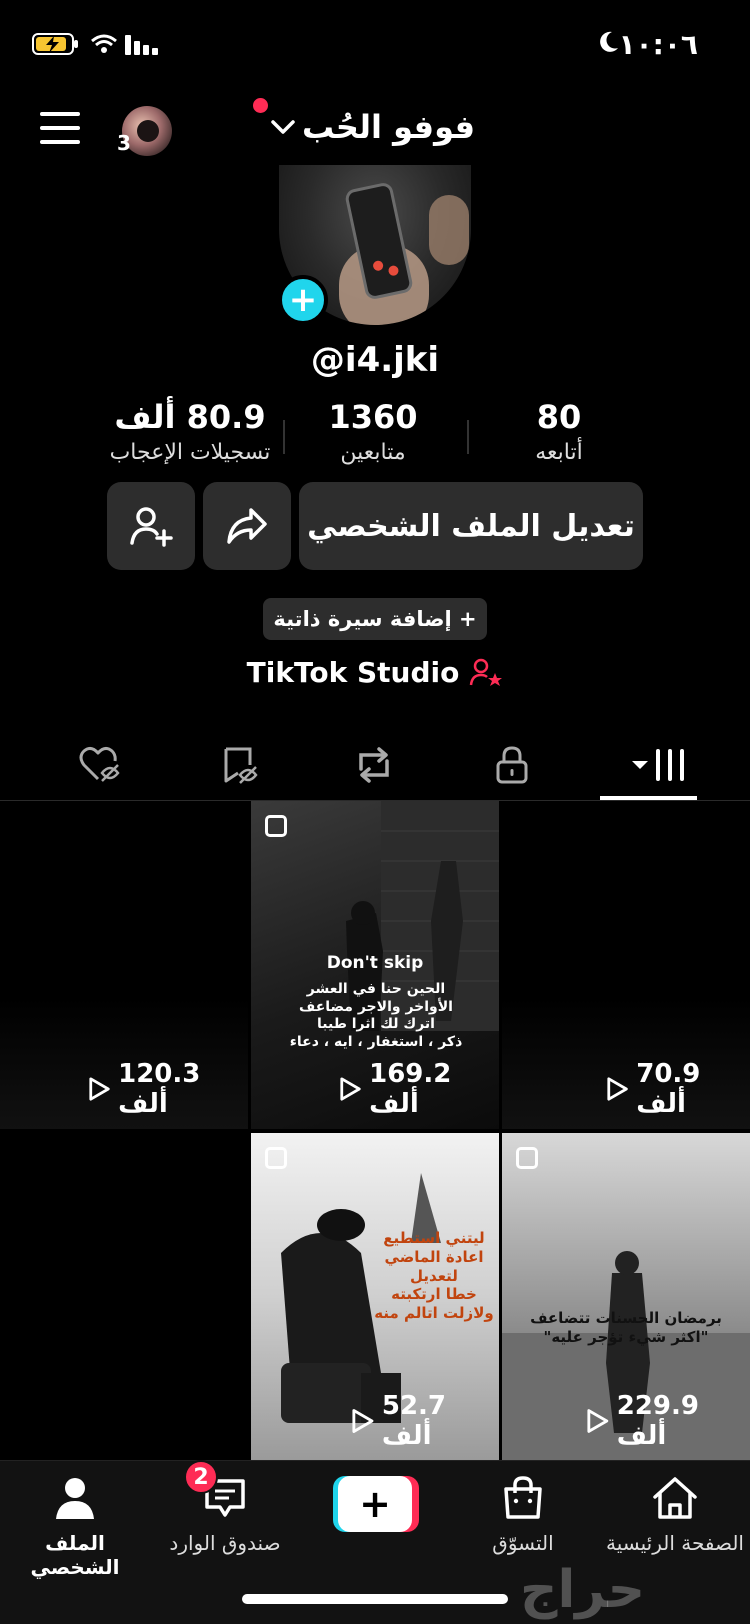 The image size is (750, 1624). What do you see at coordinates (471, 526) in the screenshot?
I see `edit-profile-button: تعديل الملف الشخصي` at bounding box center [471, 526].